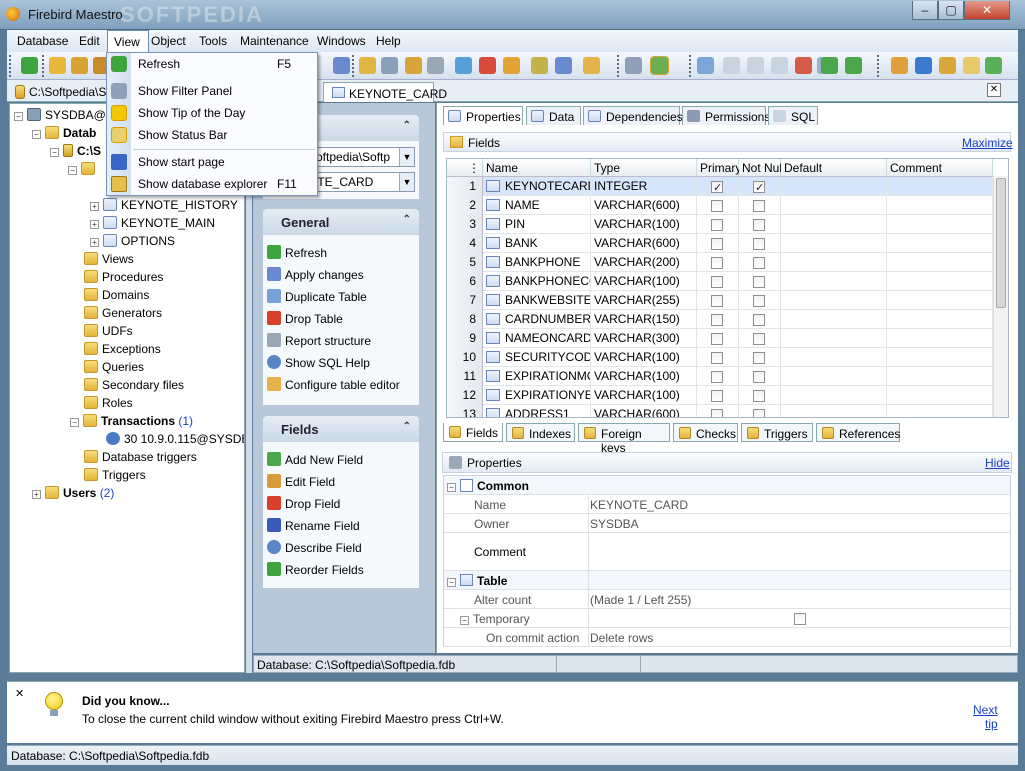  I want to click on report-icon, so click(341, 65).